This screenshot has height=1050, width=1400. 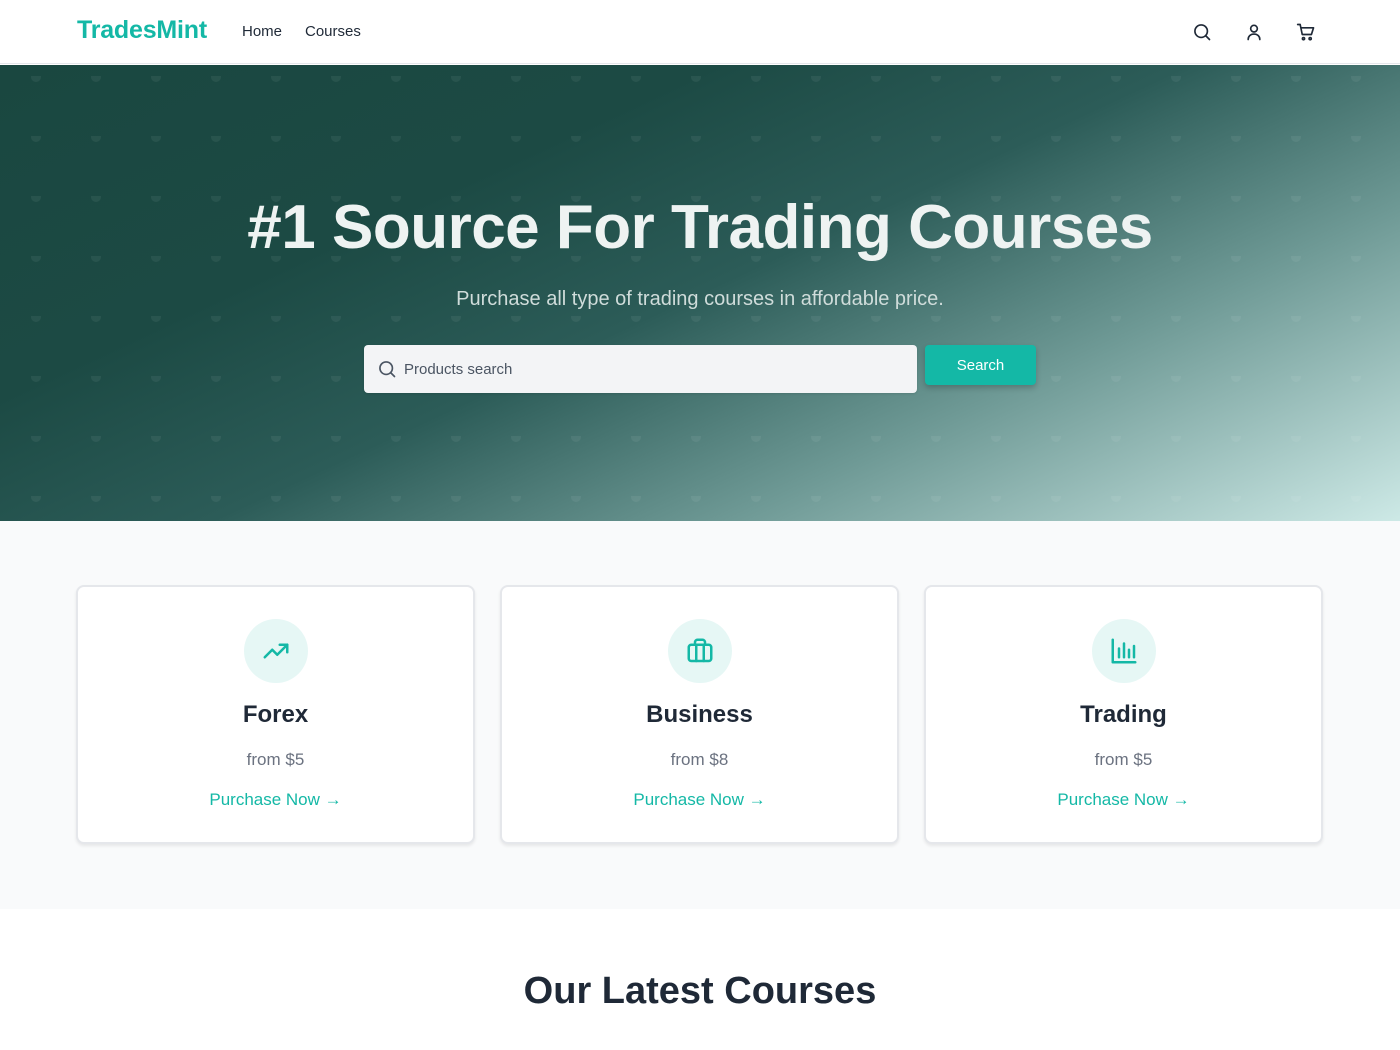 I want to click on latest-courses-title: Our Latest Courses, so click(x=700, y=991).